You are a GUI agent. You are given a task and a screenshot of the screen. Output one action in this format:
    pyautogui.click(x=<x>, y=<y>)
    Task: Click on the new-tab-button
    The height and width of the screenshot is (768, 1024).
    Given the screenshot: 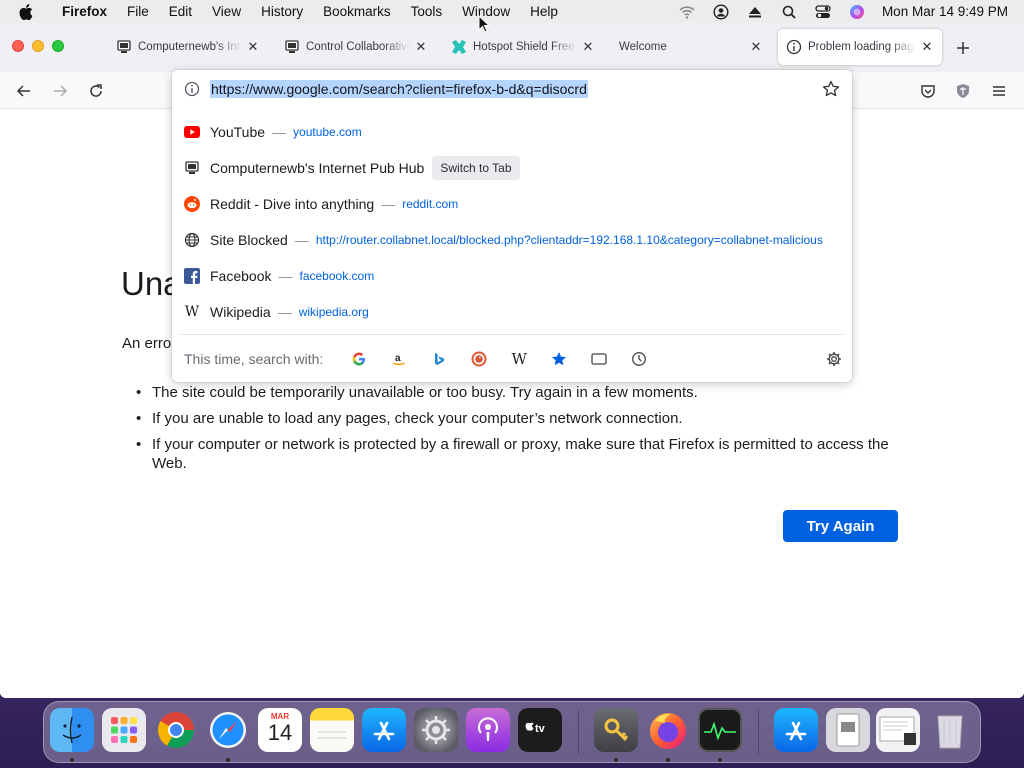 What is the action you would take?
    pyautogui.click(x=963, y=48)
    